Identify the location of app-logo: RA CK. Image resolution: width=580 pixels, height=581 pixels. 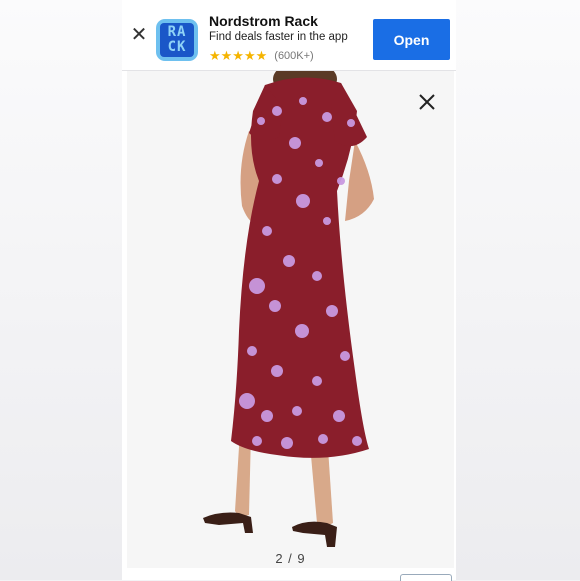
(177, 40).